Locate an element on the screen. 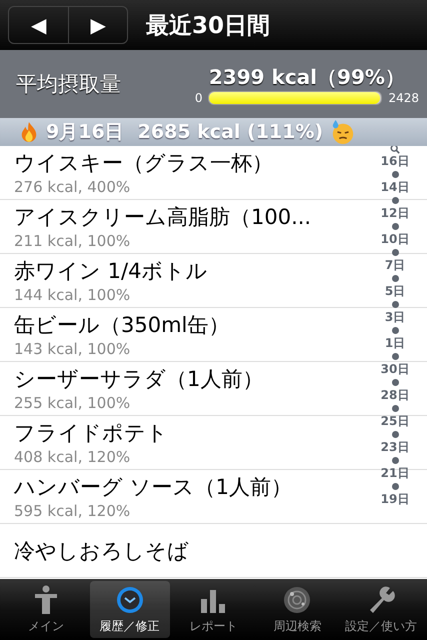 The image size is (427, 640). average-intake-label: 平均摂取量 is located at coordinates (68, 84).